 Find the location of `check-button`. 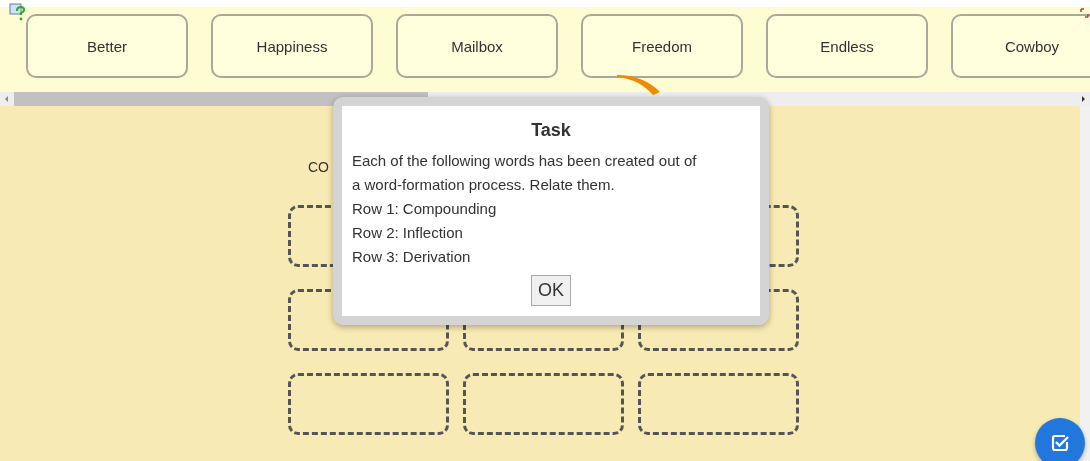

check-button is located at coordinates (1060, 439).